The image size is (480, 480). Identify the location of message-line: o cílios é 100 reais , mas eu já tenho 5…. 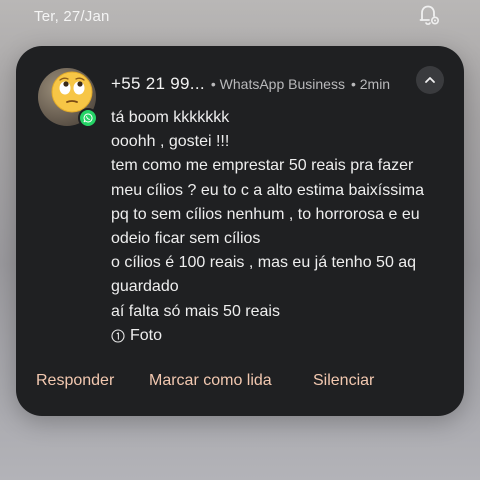
(264, 263).